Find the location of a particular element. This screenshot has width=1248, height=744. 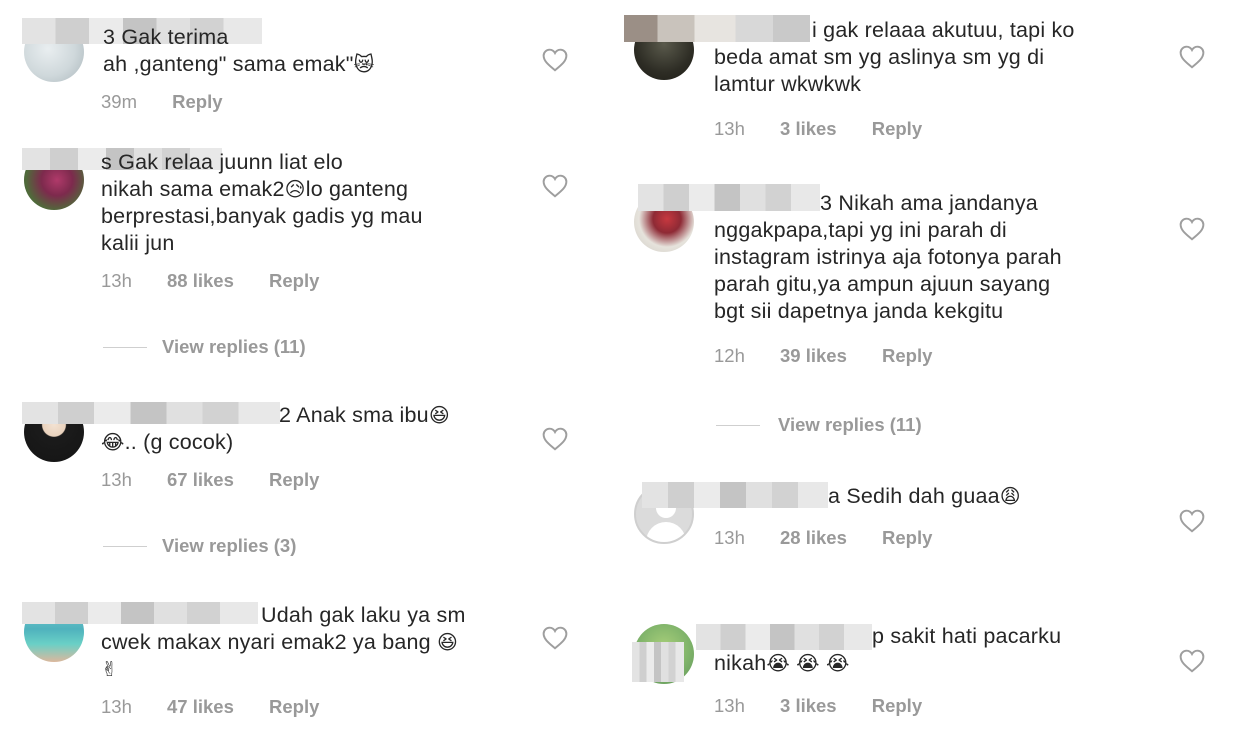

comment-meta: 13h 28 likes Reply is located at coordinates (838, 538).